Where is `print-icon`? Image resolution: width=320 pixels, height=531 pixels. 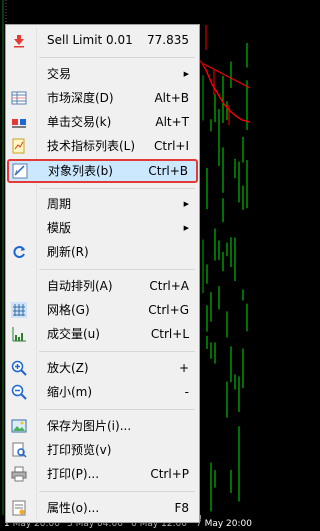 print-icon is located at coordinates (19, 474).